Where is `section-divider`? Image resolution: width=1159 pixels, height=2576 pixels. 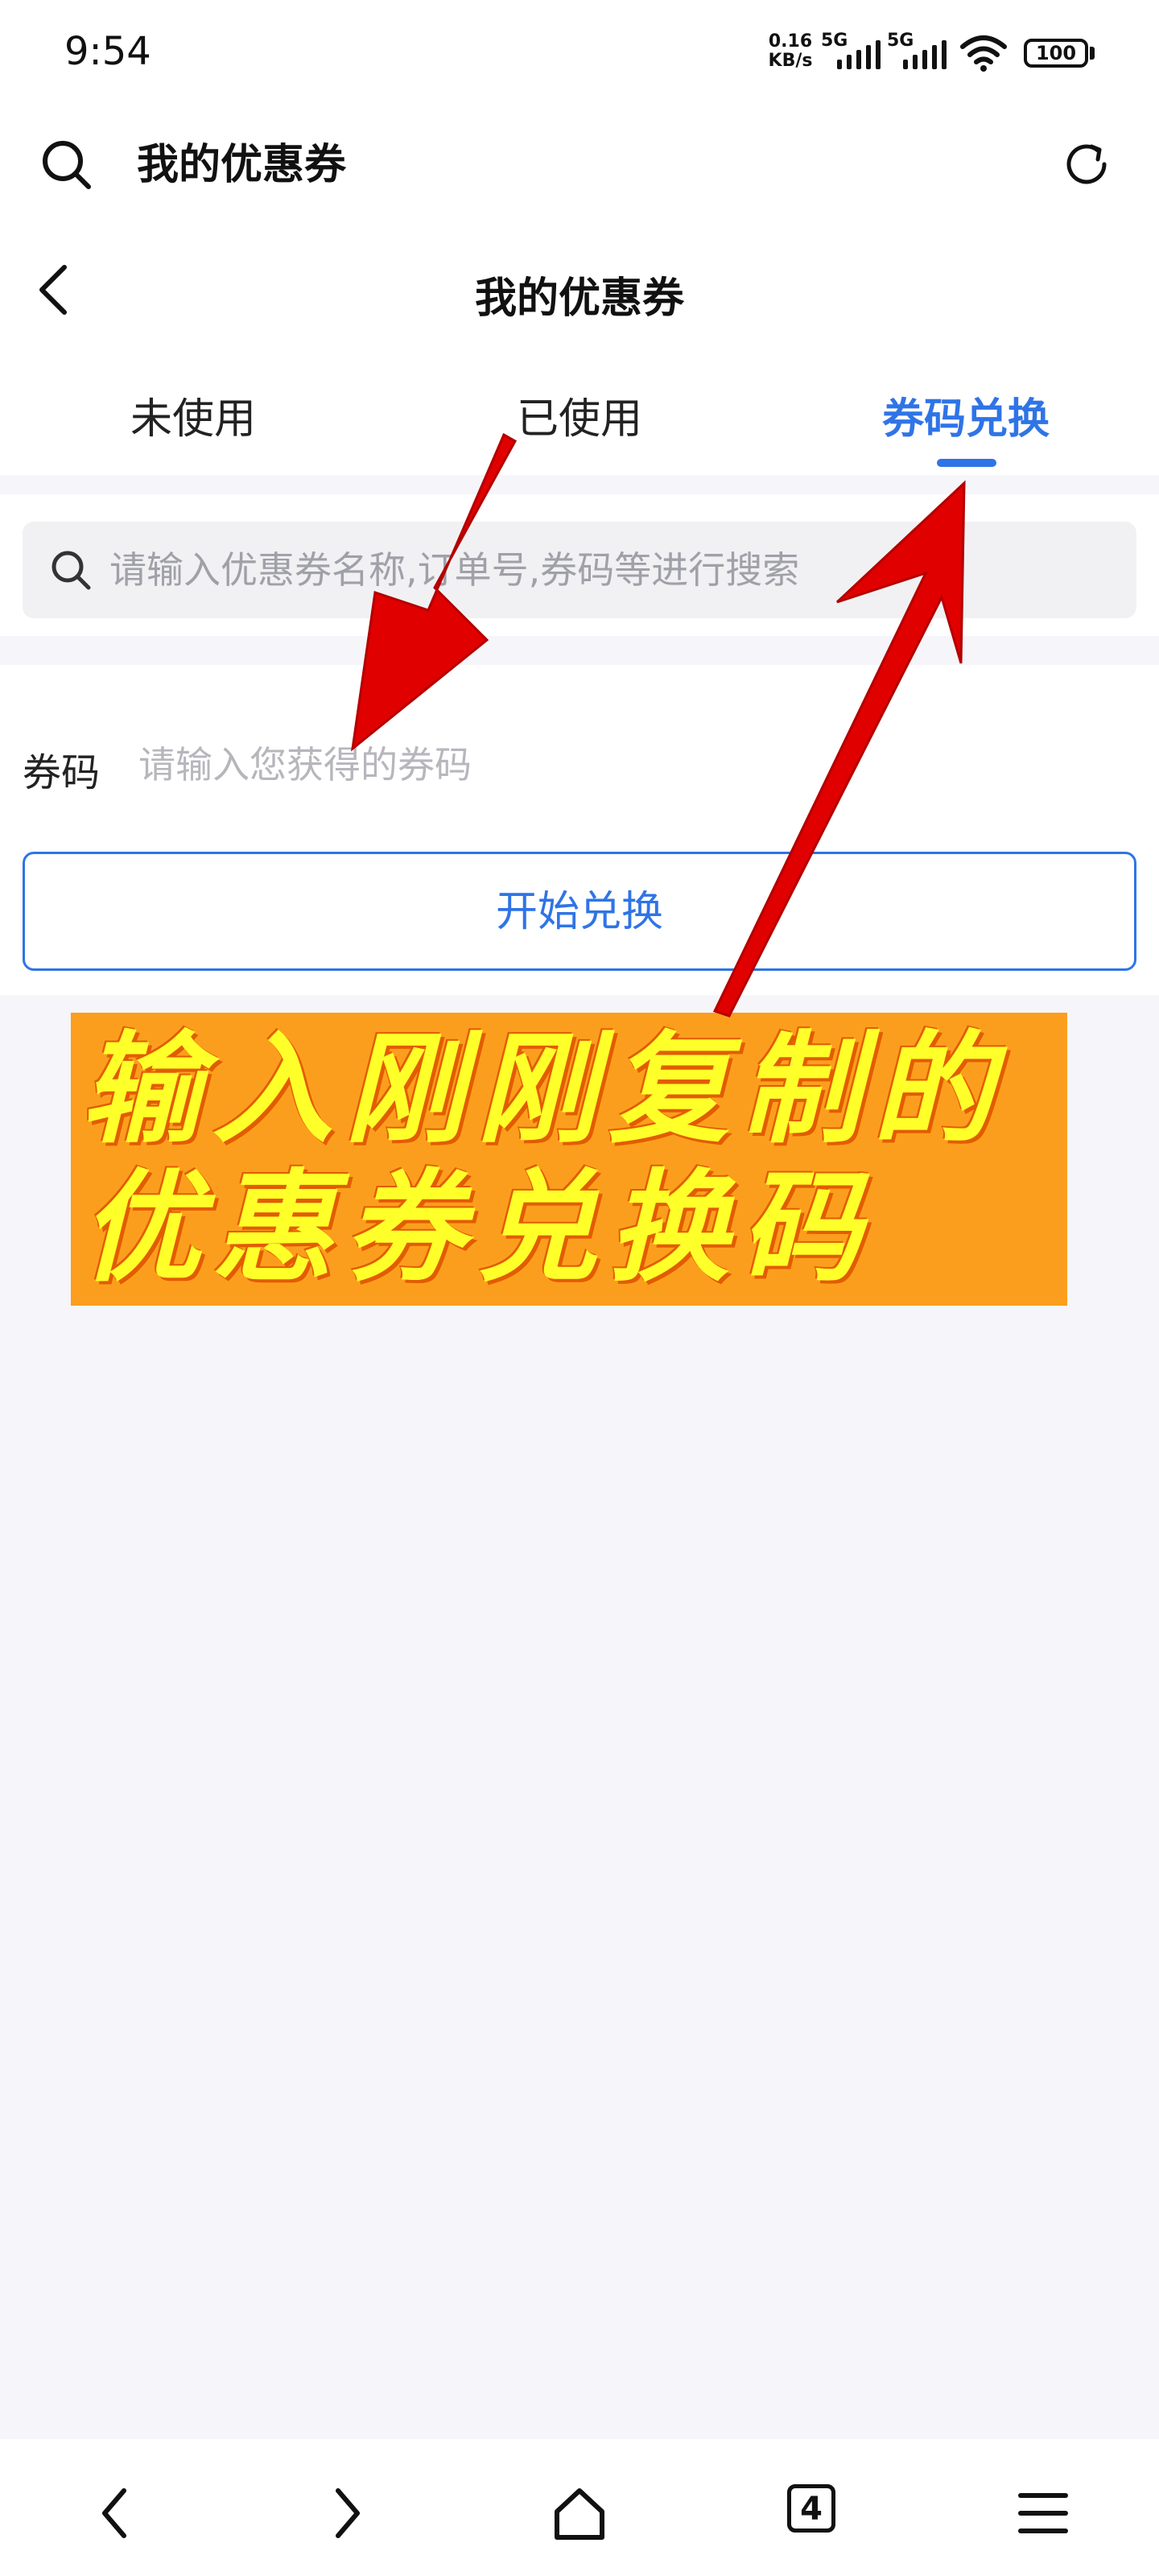 section-divider is located at coordinates (579, 484).